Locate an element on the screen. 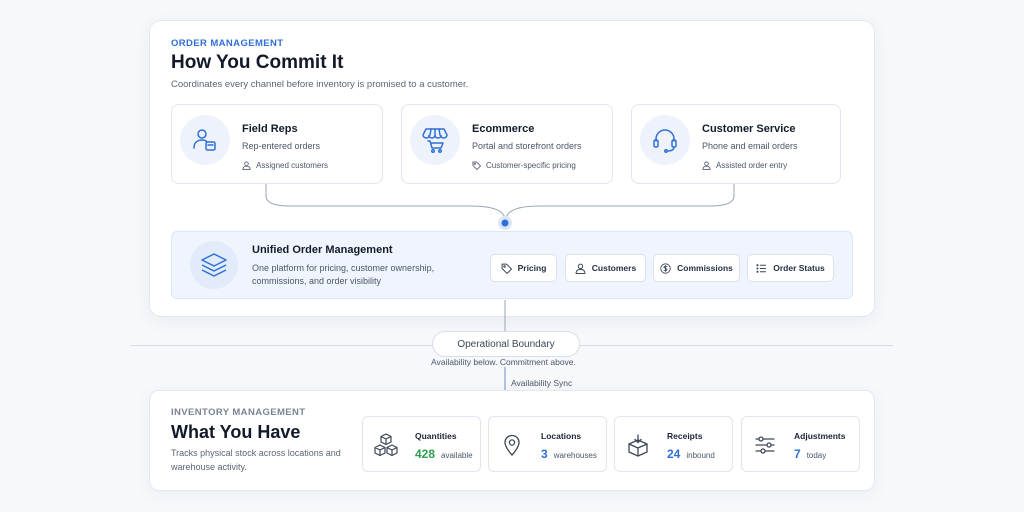 Image resolution: width=1024 pixels, height=512 pixels. pill-order-status: Order Status is located at coordinates (790, 268).